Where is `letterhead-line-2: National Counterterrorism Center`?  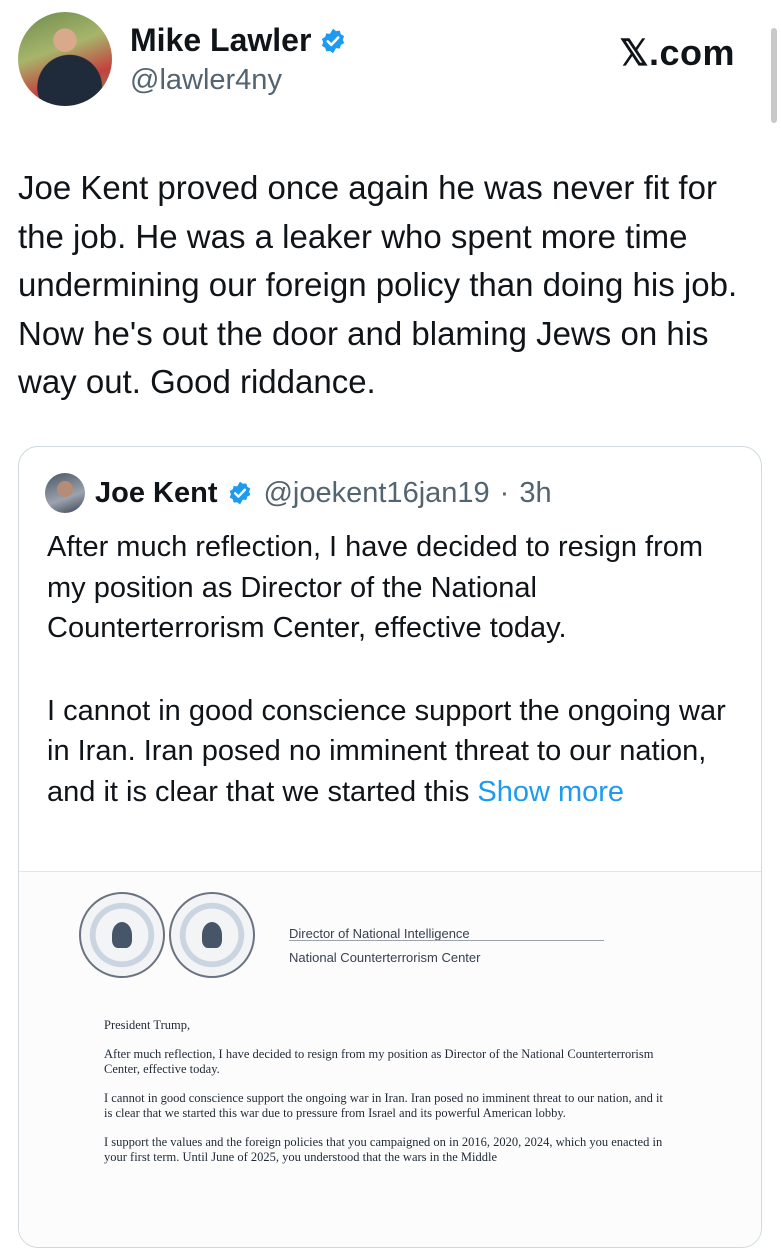 letterhead-line-2: National Counterterrorism Center is located at coordinates (385, 957).